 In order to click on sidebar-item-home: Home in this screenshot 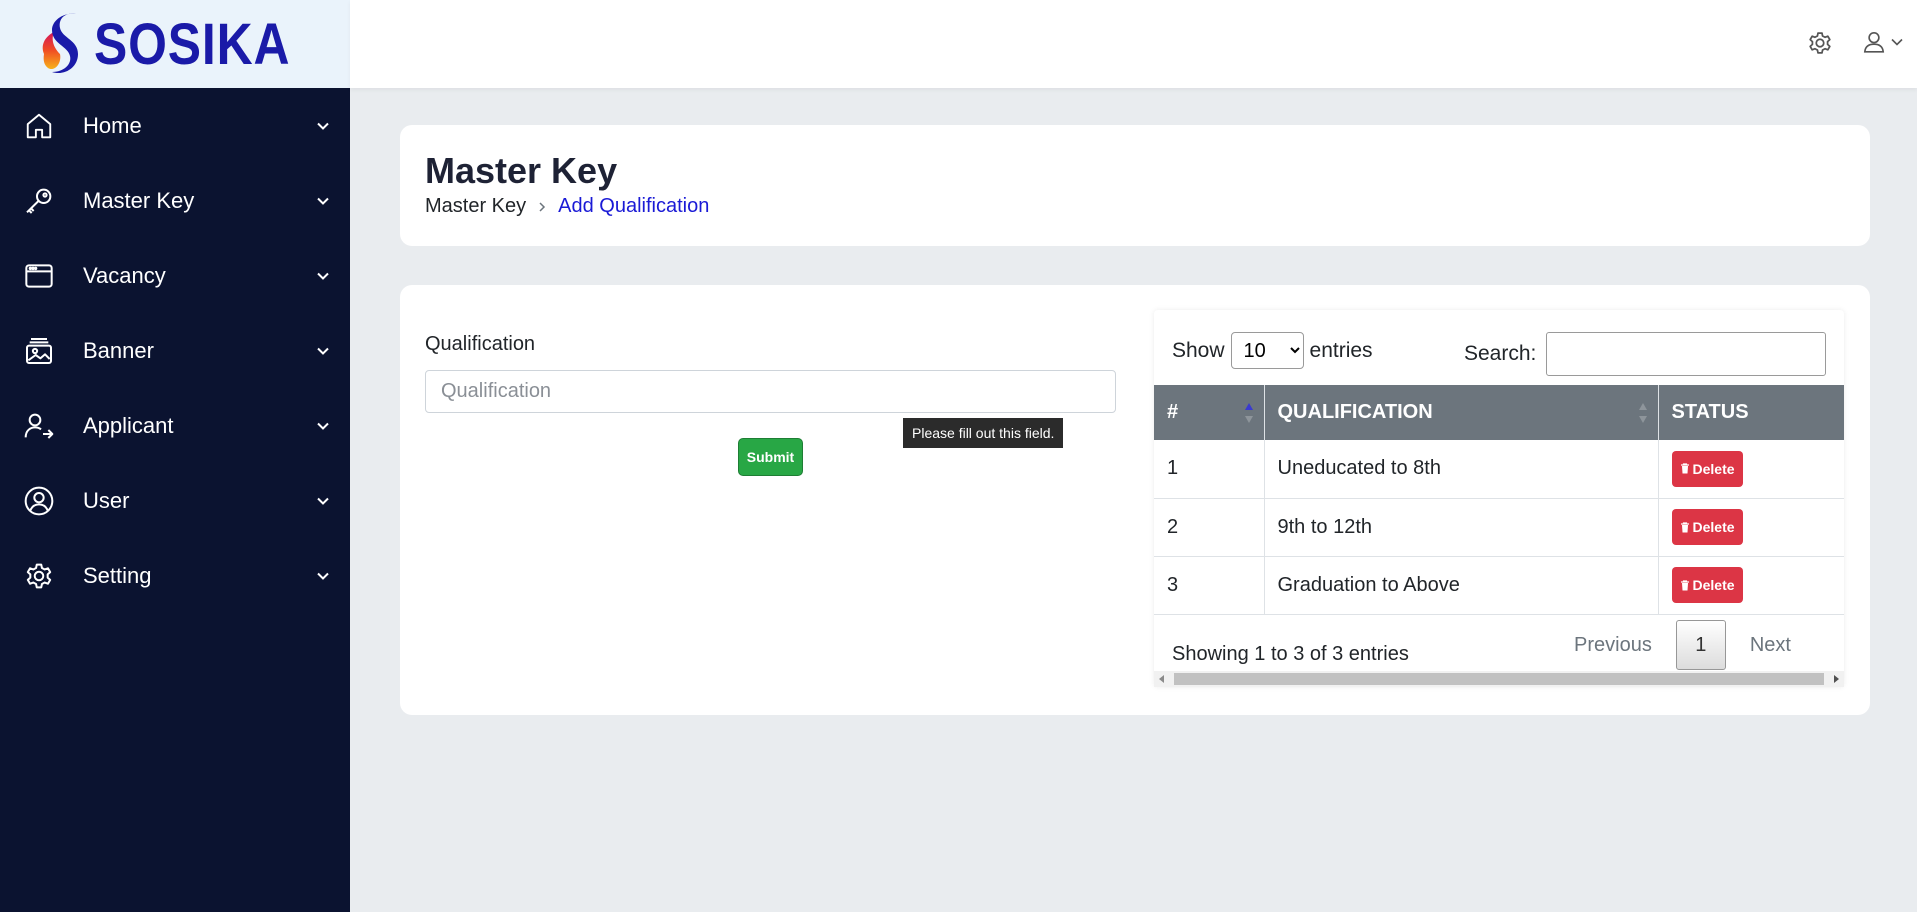, I will do `click(175, 125)`.